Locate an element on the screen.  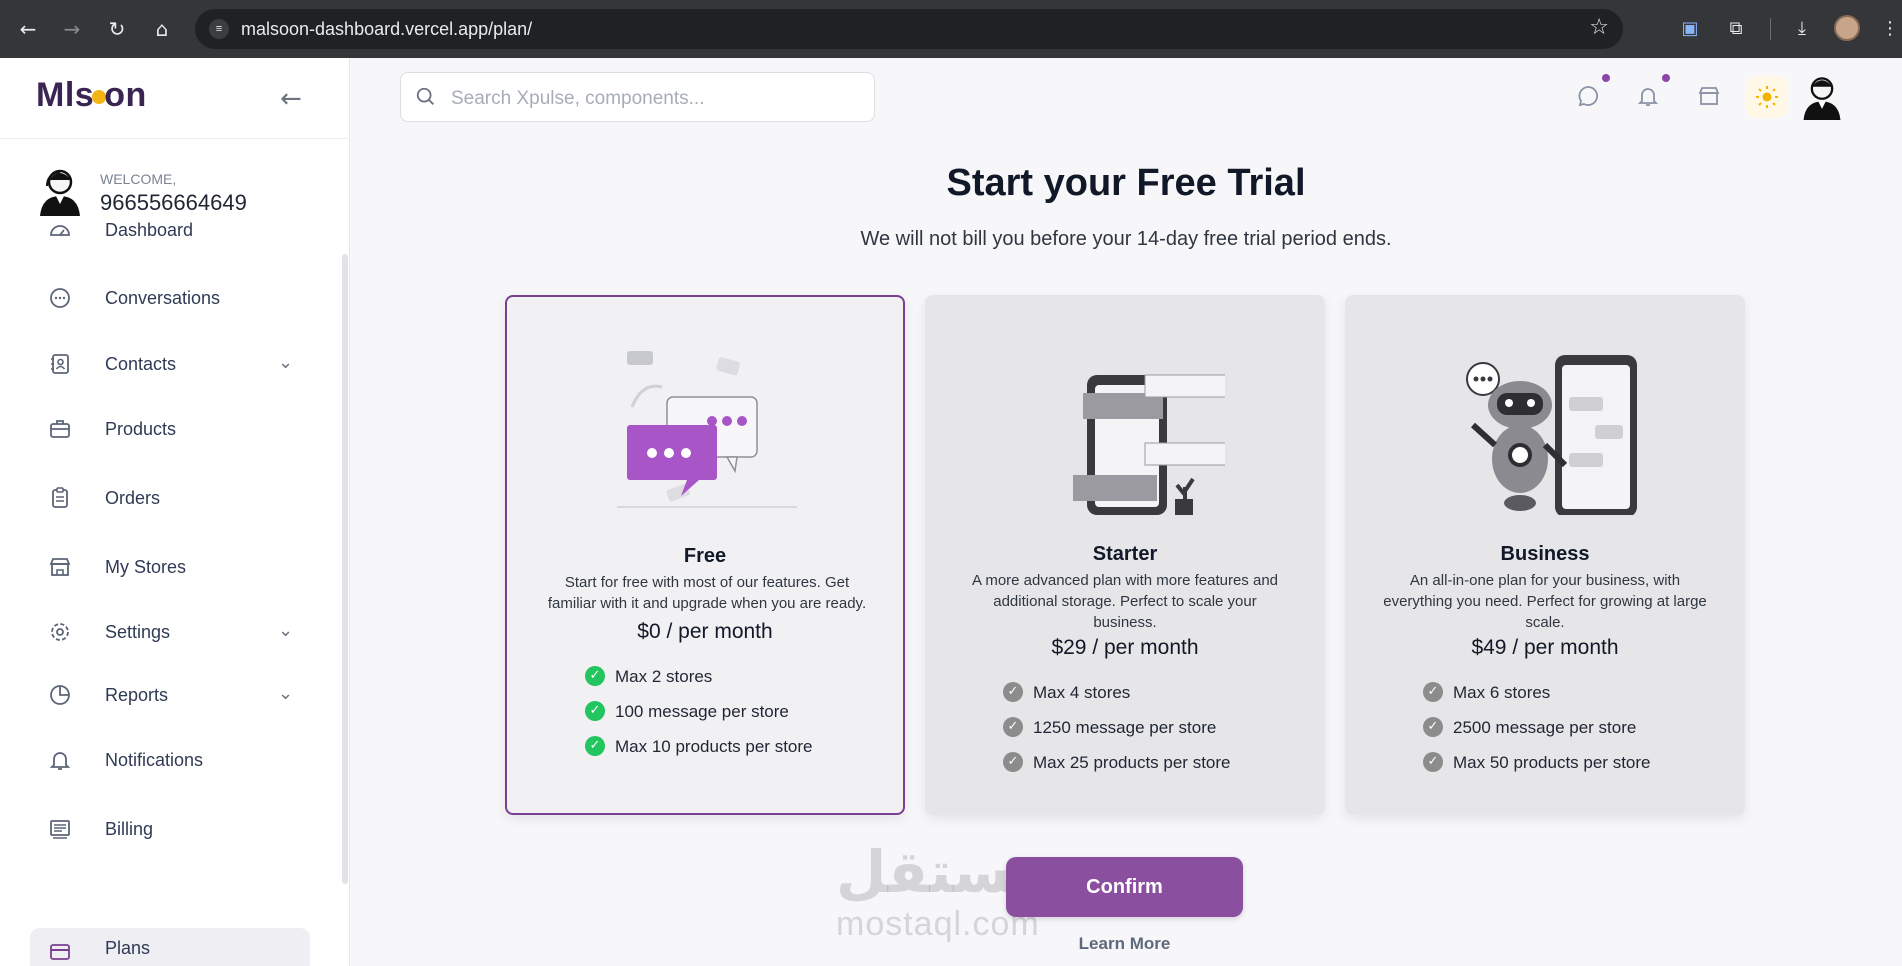
sidebar-item-plans: Plans is located at coordinates (170, 947).